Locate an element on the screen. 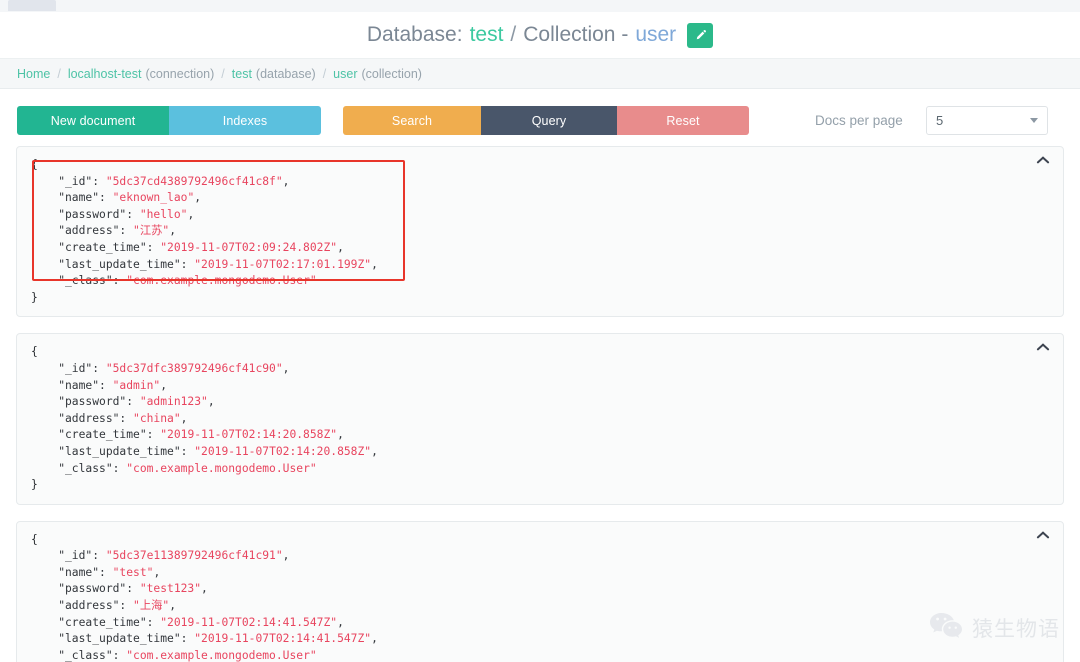 This screenshot has height=662, width=1080. query-button: Query is located at coordinates (549, 120).